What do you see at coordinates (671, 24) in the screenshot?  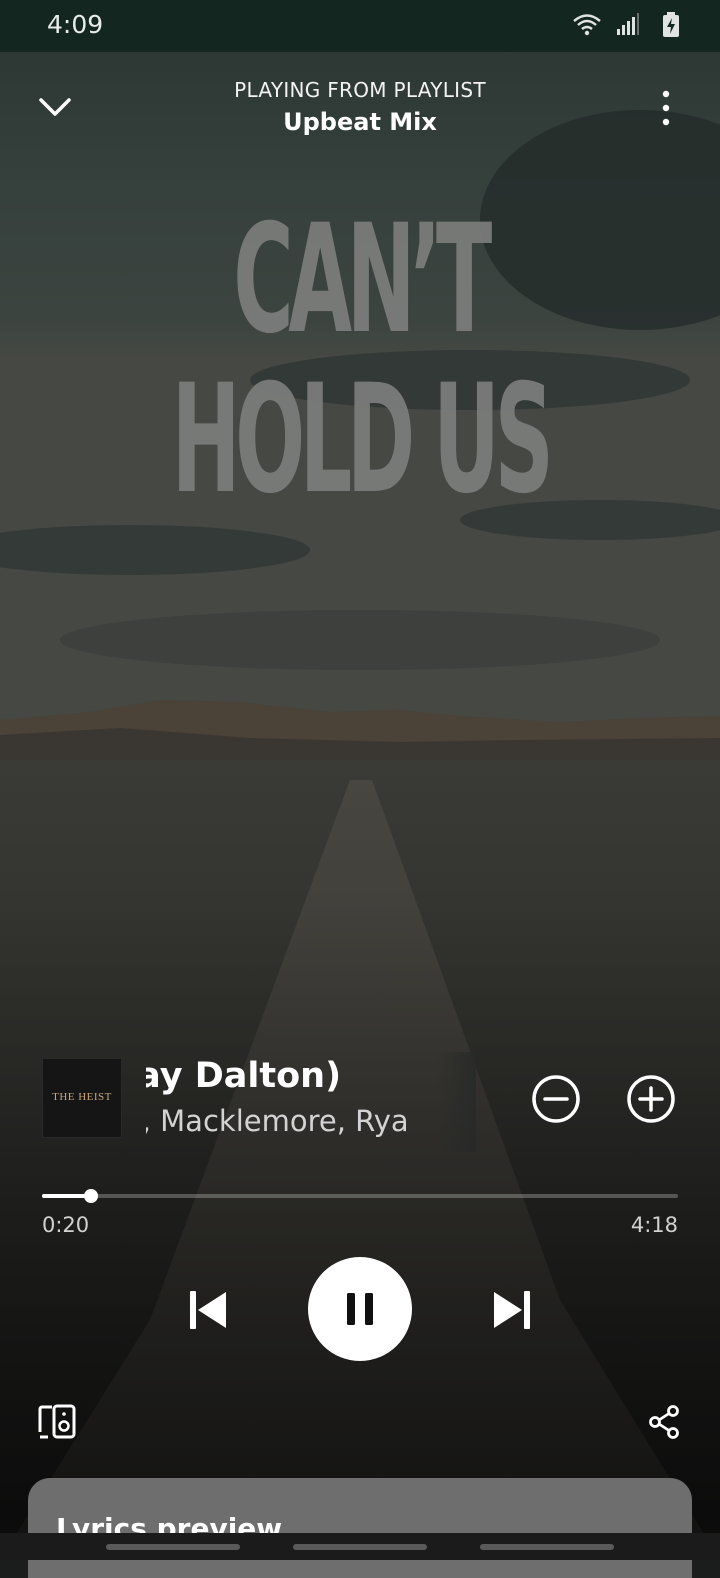 I see `battery-charging-icon` at bounding box center [671, 24].